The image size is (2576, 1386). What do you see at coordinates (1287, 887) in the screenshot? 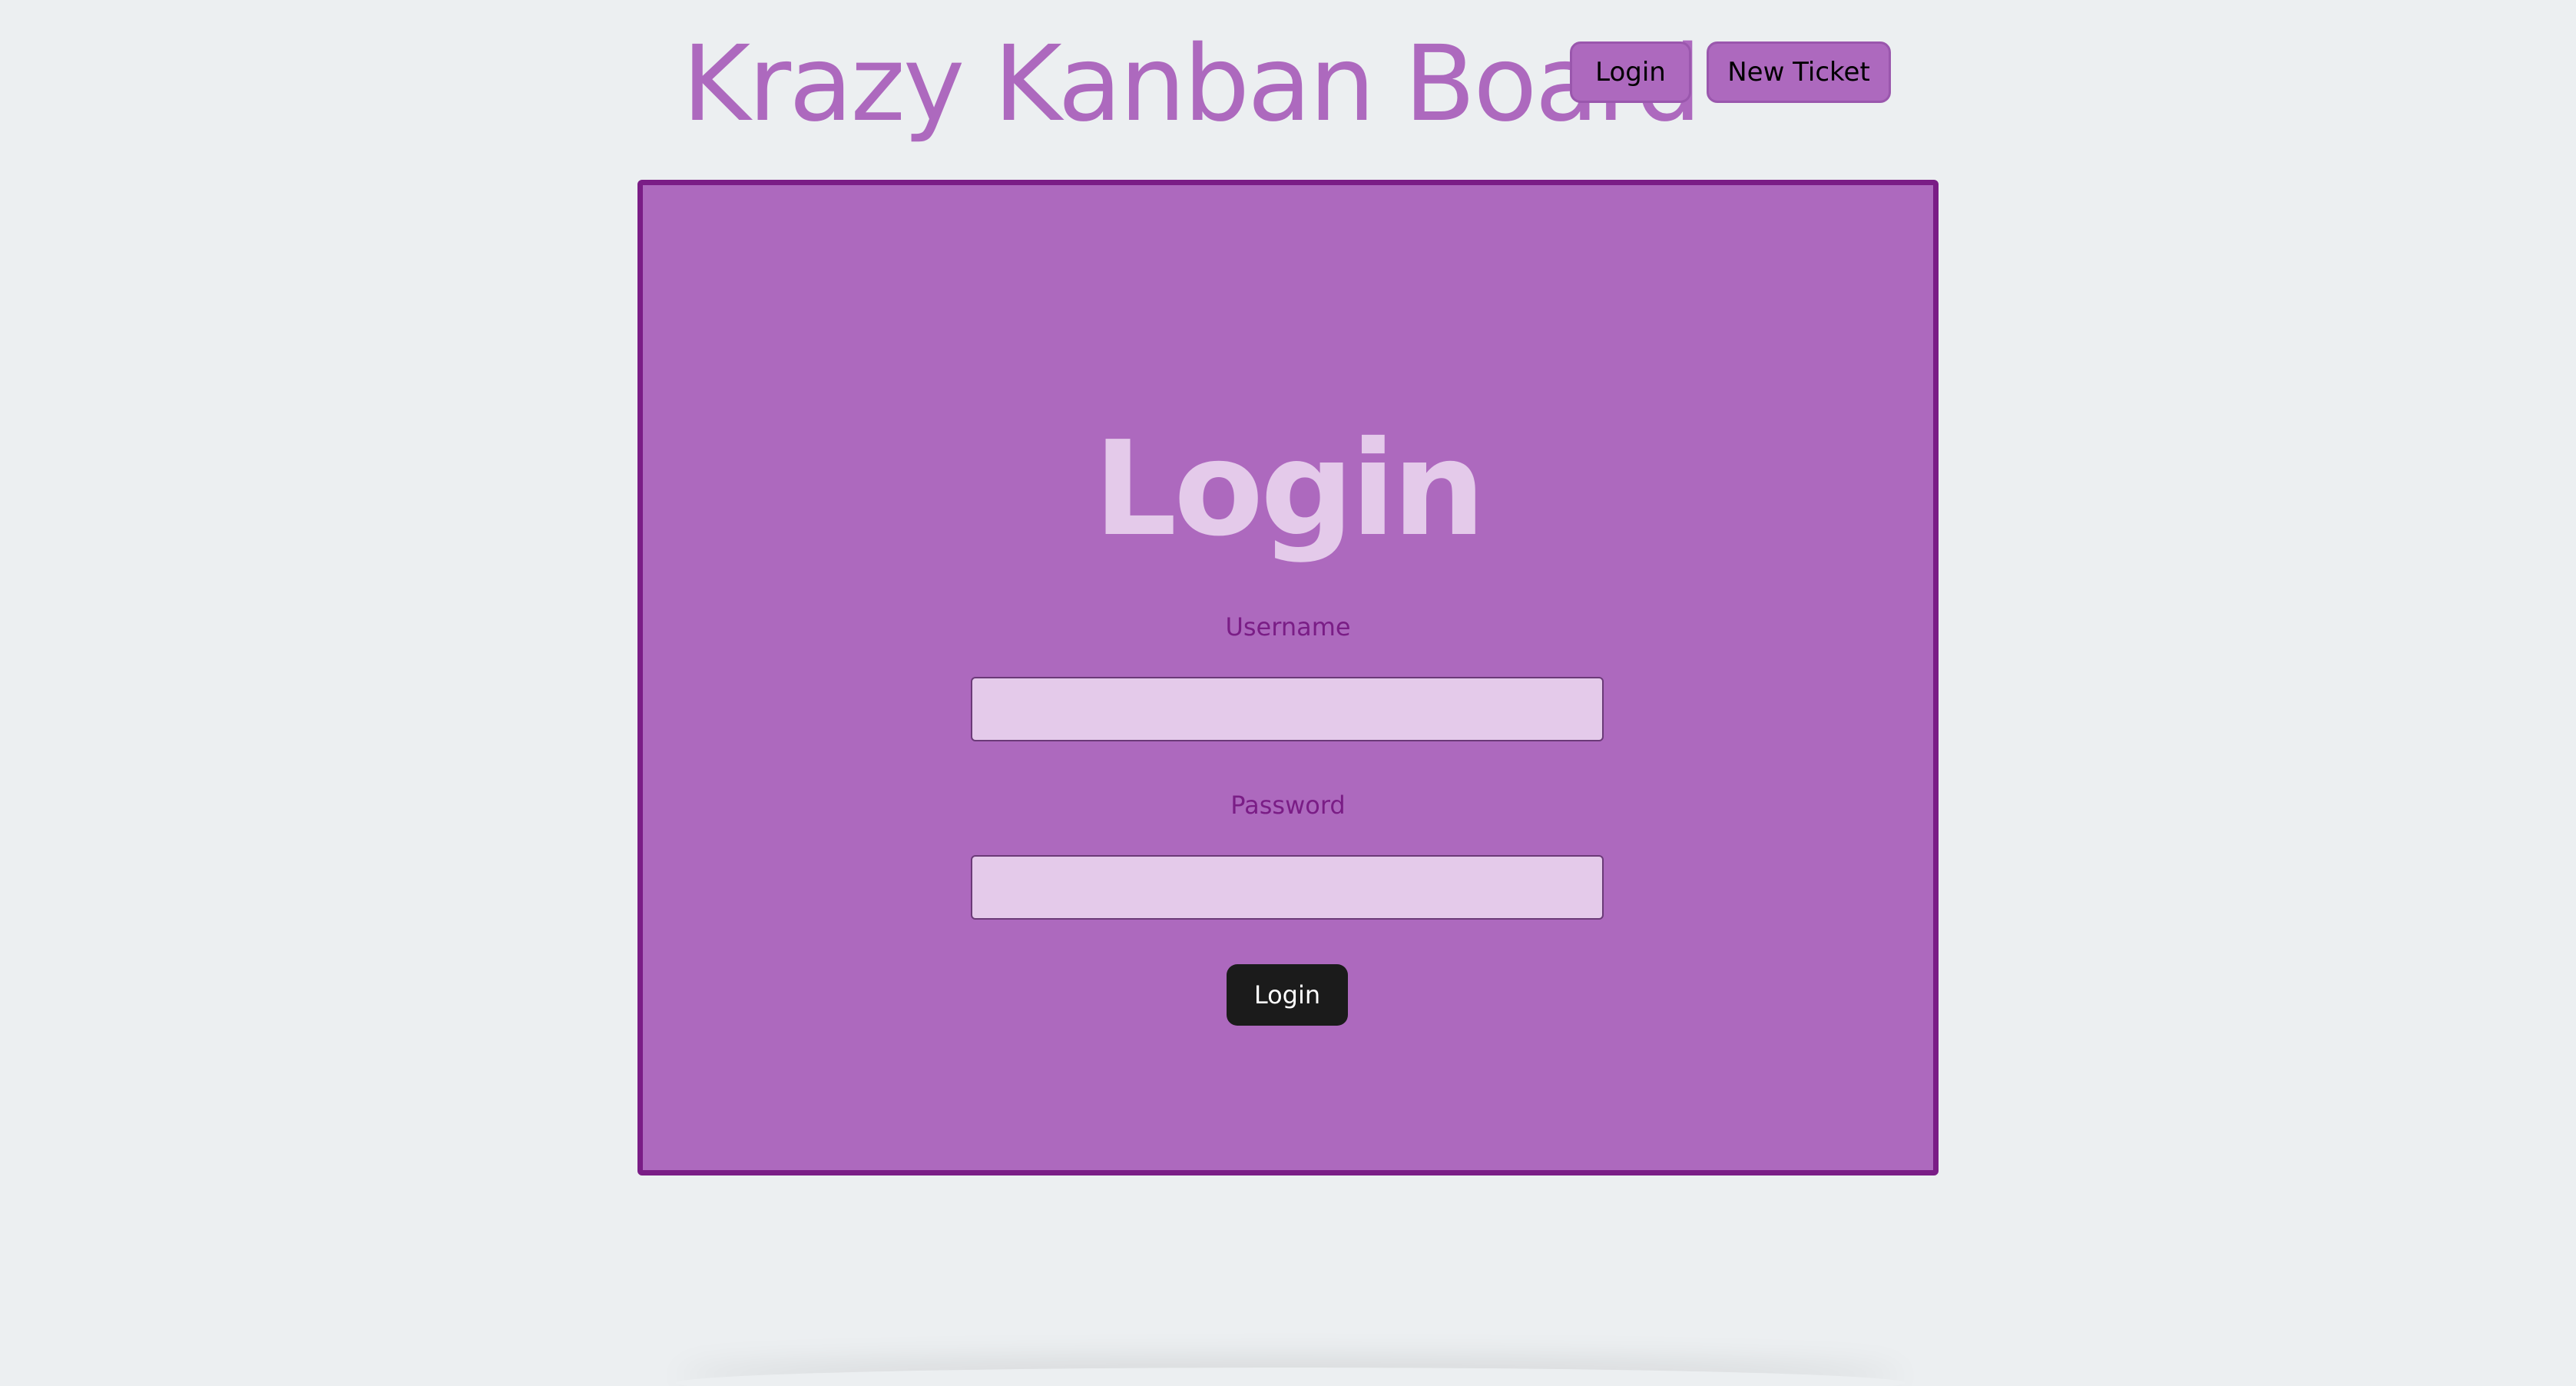
I see `password-input` at bounding box center [1287, 887].